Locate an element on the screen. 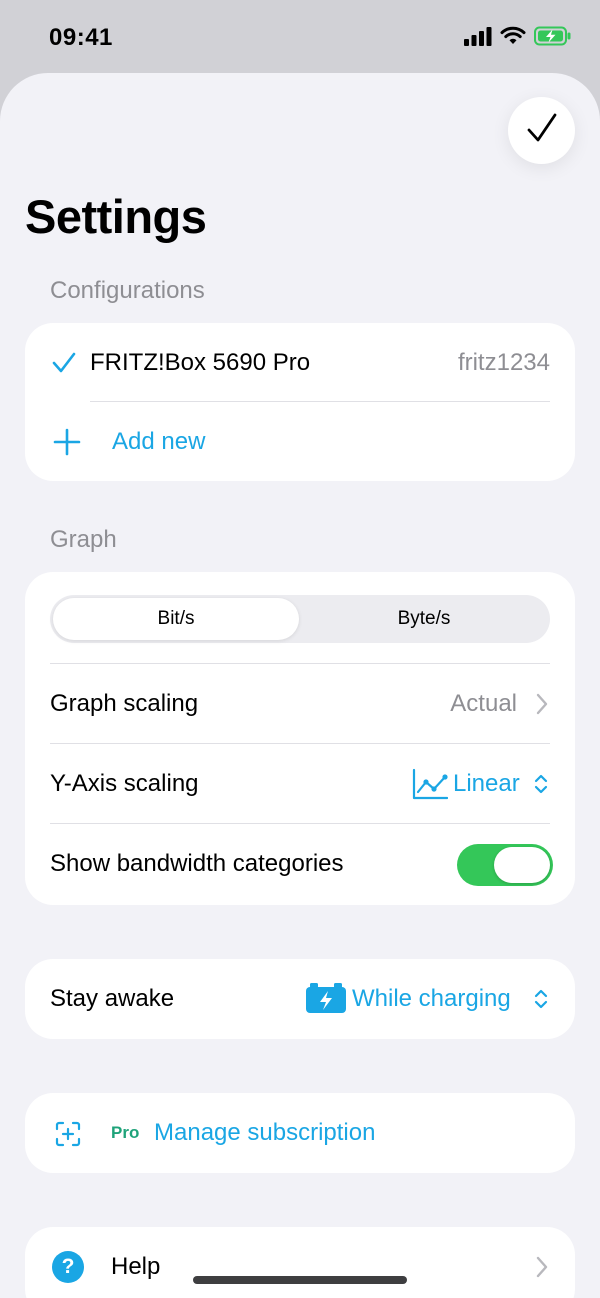  configurations-card: FRITZ!Box 5690 Pro fritz1234 Add new is located at coordinates (300, 402).